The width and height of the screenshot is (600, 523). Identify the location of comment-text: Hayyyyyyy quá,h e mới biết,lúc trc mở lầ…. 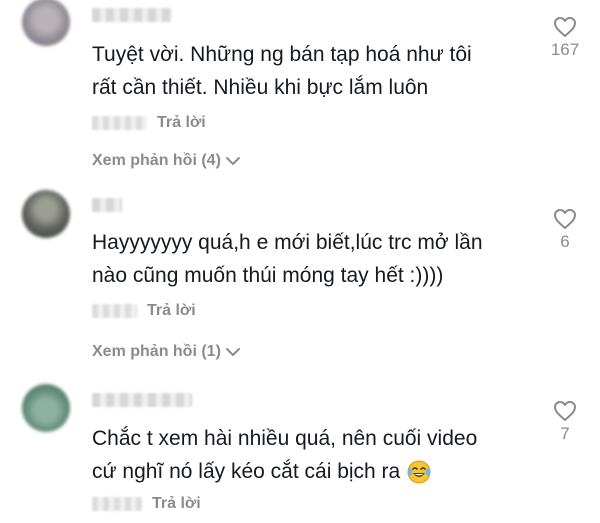
(312, 259).